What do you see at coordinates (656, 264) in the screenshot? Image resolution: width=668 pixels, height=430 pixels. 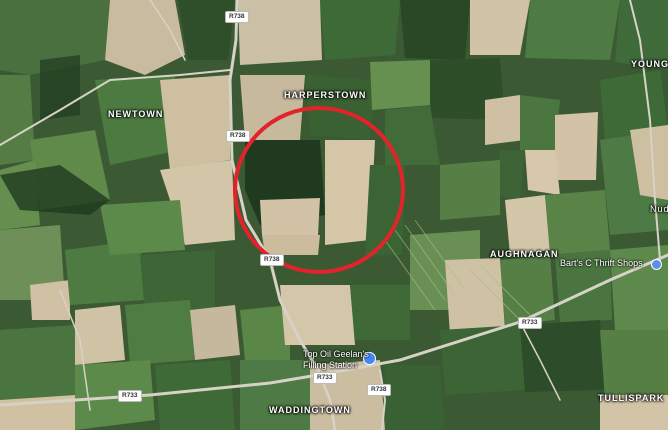 I see `shop-pin-icon` at bounding box center [656, 264].